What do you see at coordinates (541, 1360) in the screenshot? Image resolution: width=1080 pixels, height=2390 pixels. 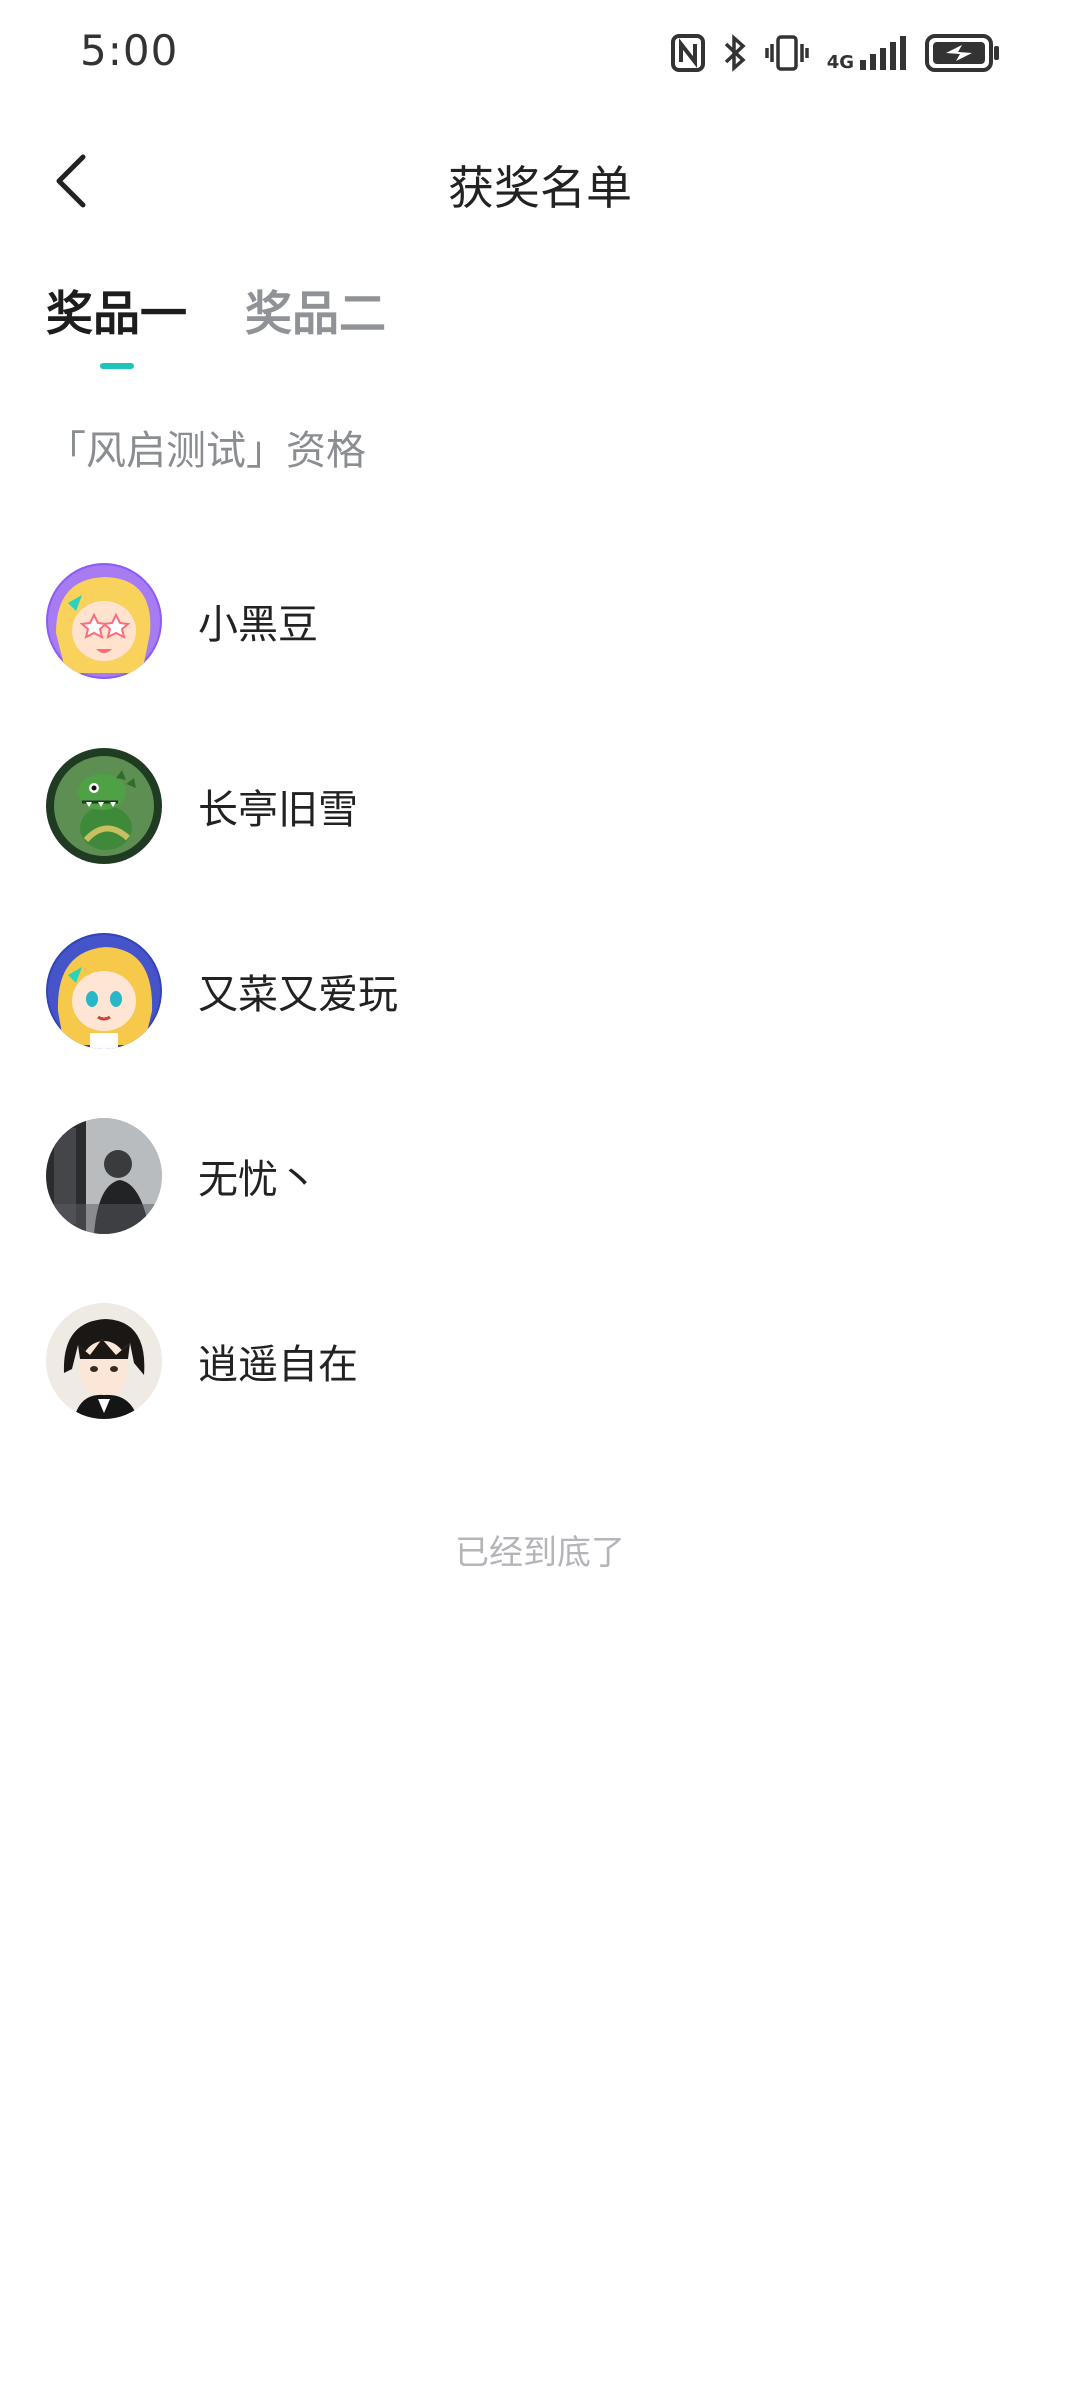 I see `winner-item: 逍遥自在` at bounding box center [541, 1360].